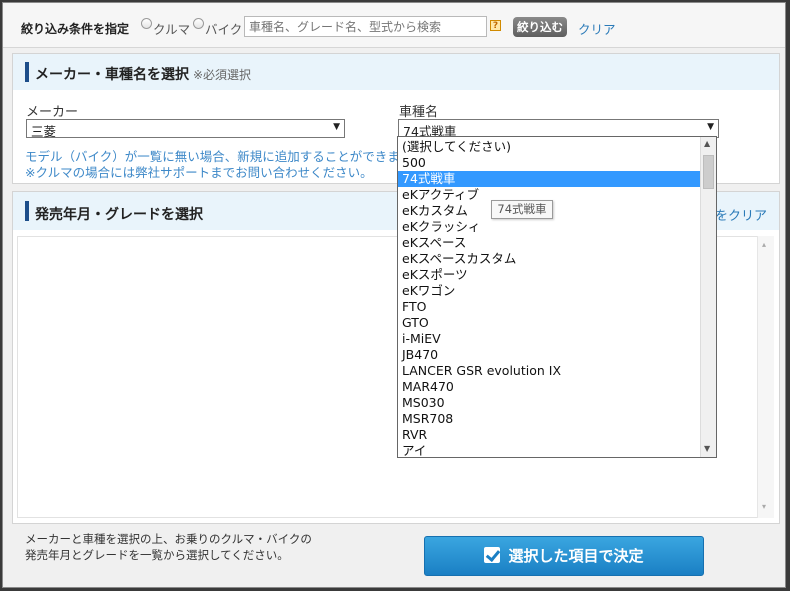 This screenshot has height=591, width=790. Describe the element at coordinates (540, 27) in the screenshot. I see `narrow-button: 絞り込む` at that location.